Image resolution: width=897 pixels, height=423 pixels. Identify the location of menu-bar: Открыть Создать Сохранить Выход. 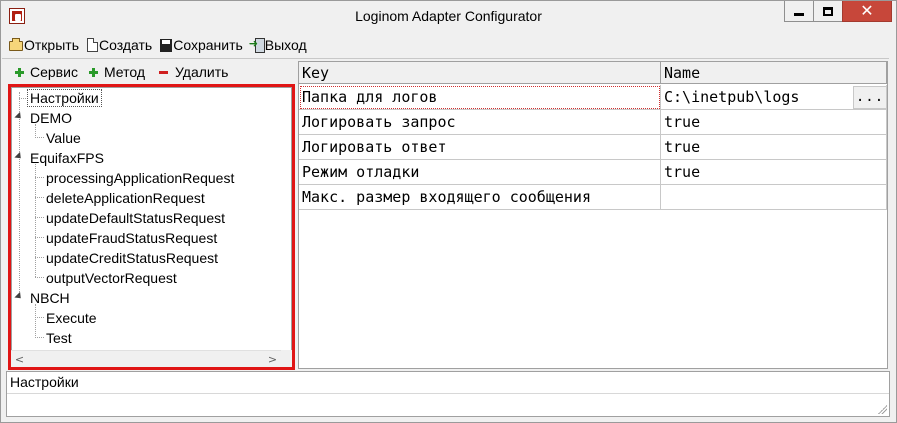
(162, 45).